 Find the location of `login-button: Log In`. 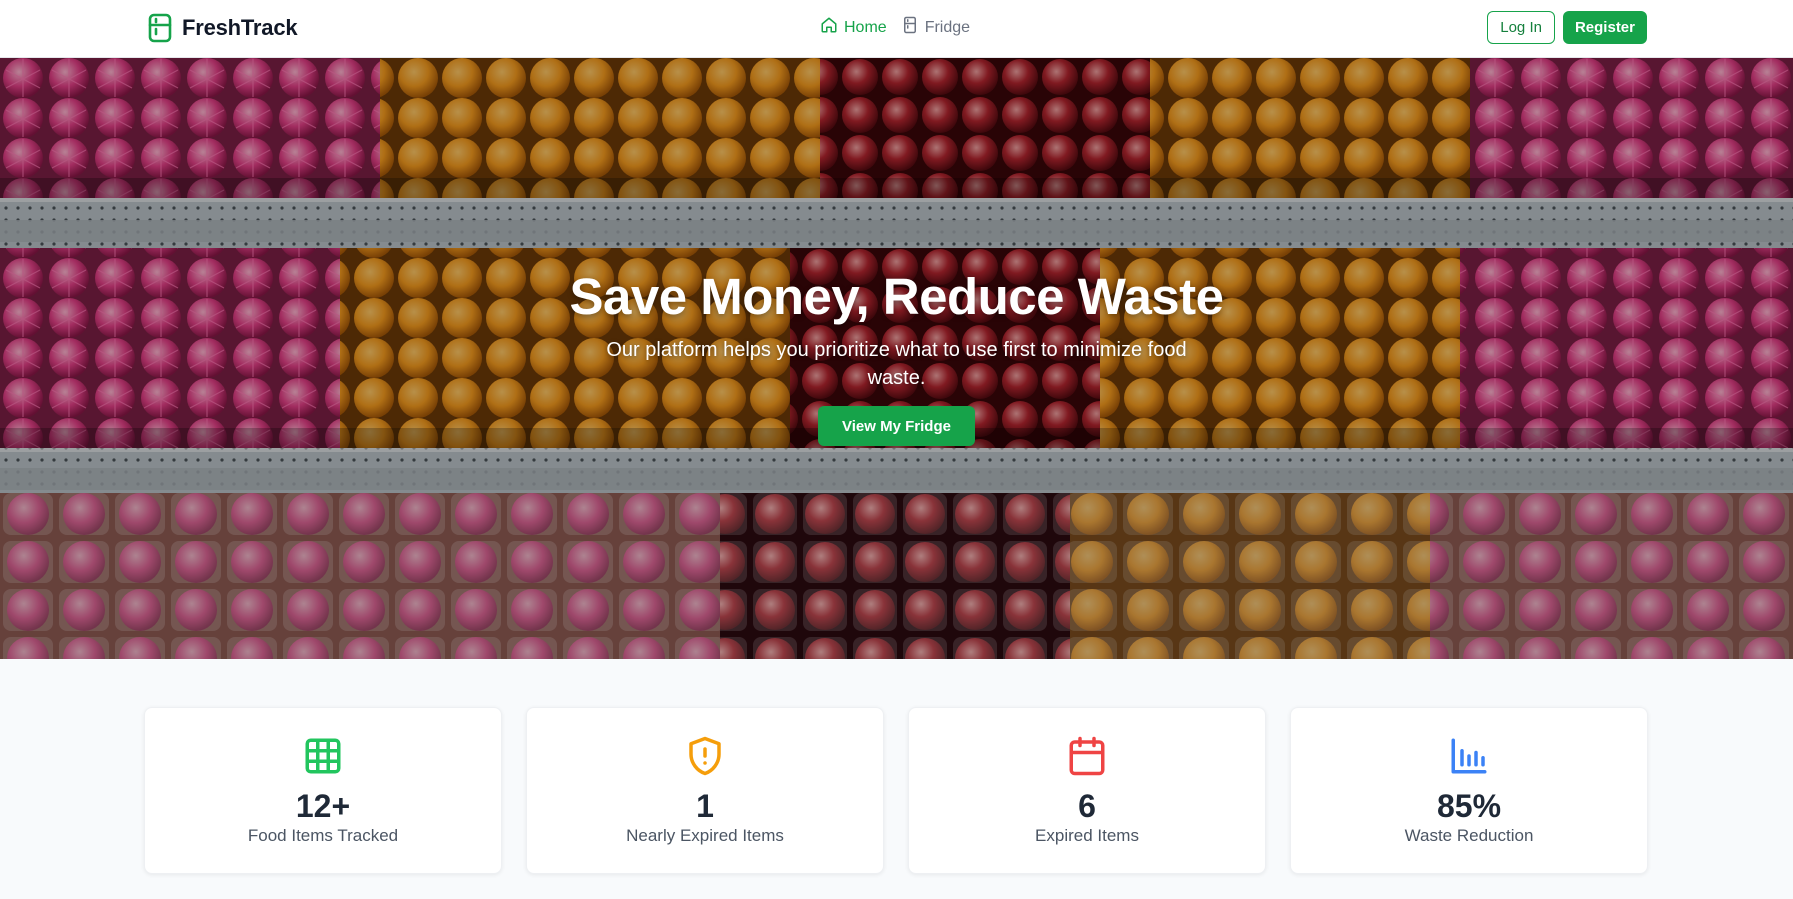

login-button: Log In is located at coordinates (1521, 27).